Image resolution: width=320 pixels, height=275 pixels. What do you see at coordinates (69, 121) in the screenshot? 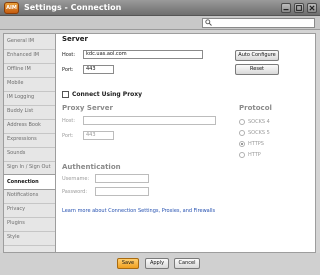
I see `proxy-host-label: Host:` at bounding box center [69, 121].